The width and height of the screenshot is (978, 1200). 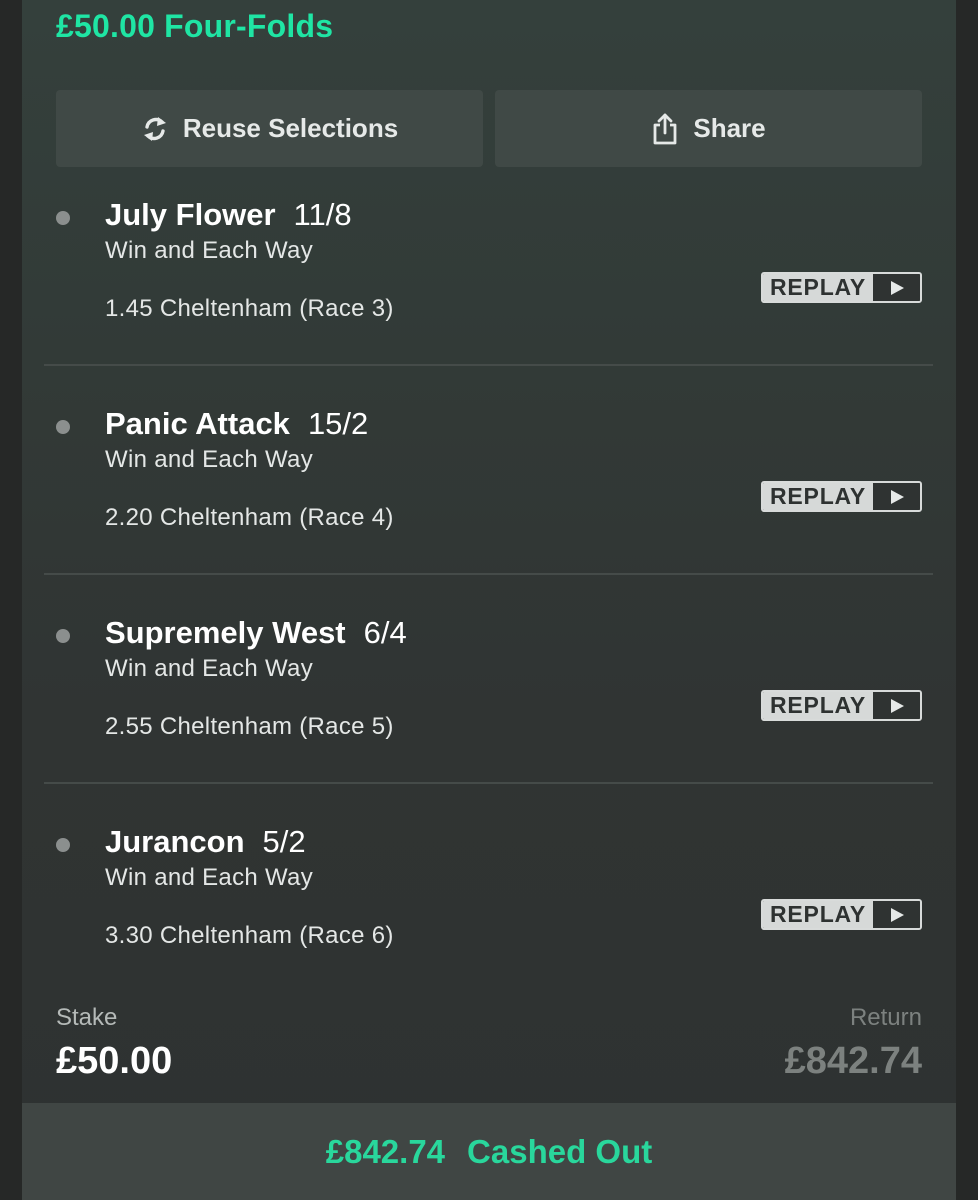 I want to click on selection-header: Panic Attack 15/2, so click(x=236, y=424).